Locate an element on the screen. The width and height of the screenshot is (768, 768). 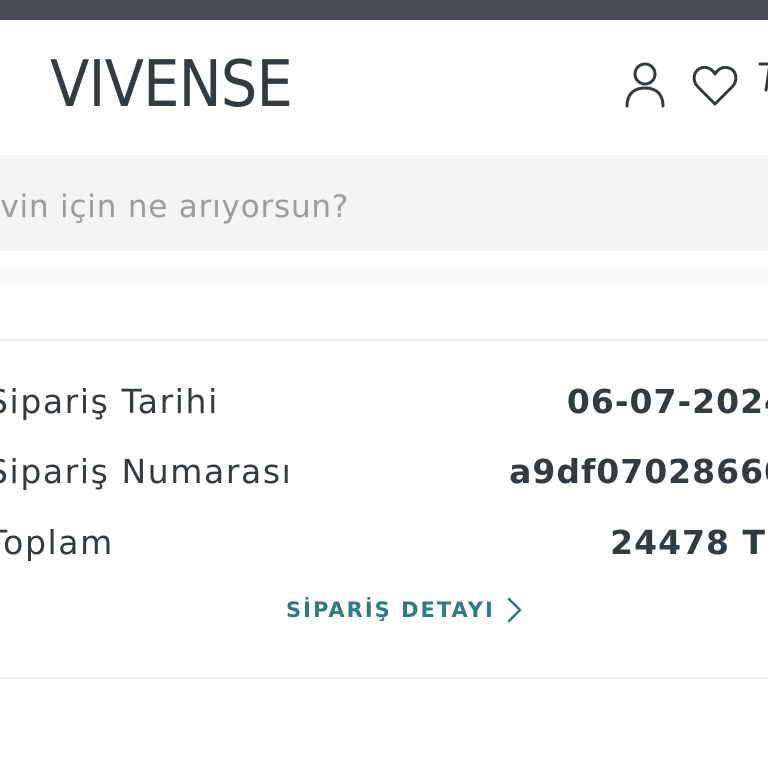
order-detail-link: SİPARİŞ DETAYI is located at coordinates (405, 610).